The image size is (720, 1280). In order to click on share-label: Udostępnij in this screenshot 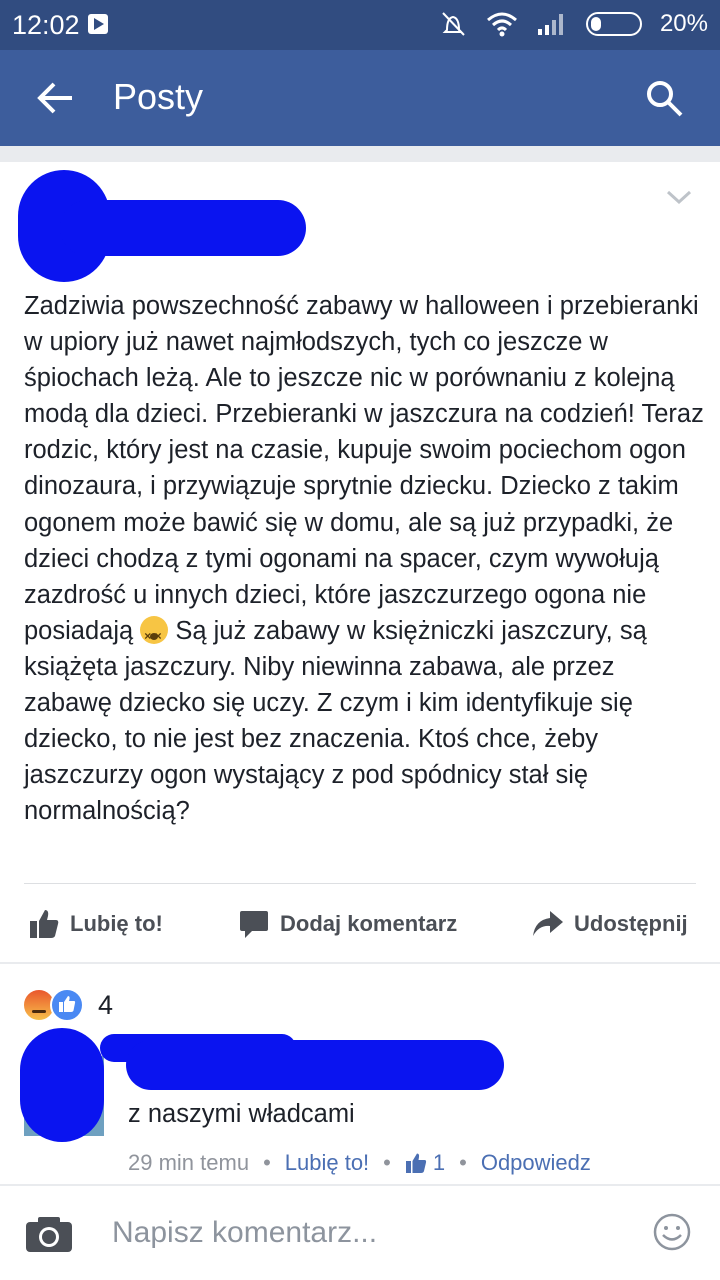, I will do `click(631, 923)`.